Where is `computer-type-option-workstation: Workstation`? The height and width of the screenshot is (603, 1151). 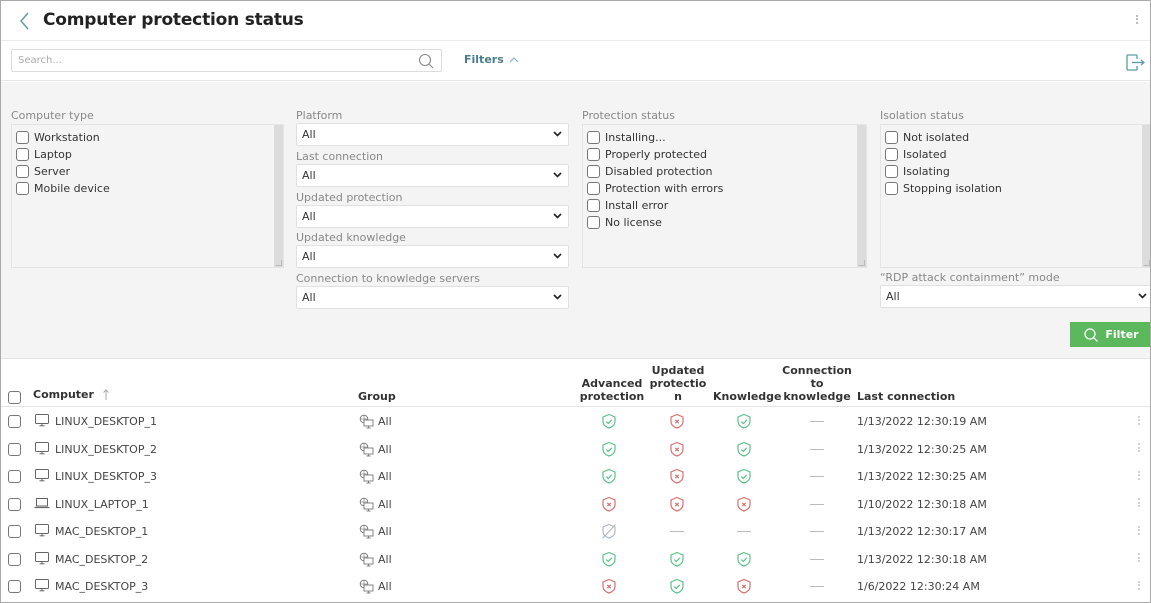
computer-type-option-workstation: Workstation is located at coordinates (149, 137).